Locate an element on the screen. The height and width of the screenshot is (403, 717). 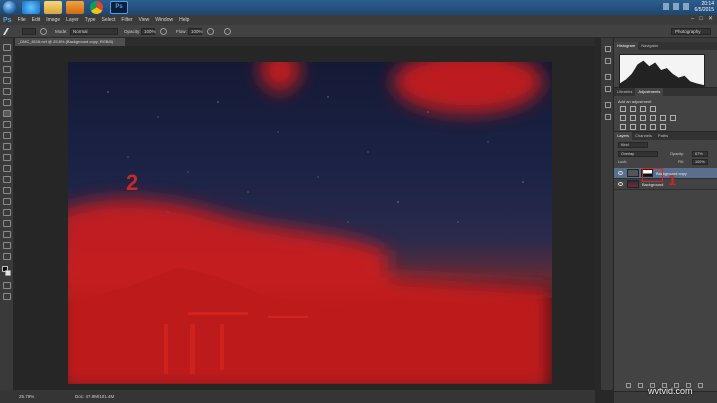
history-panel-icon is located at coordinates (608, 49).